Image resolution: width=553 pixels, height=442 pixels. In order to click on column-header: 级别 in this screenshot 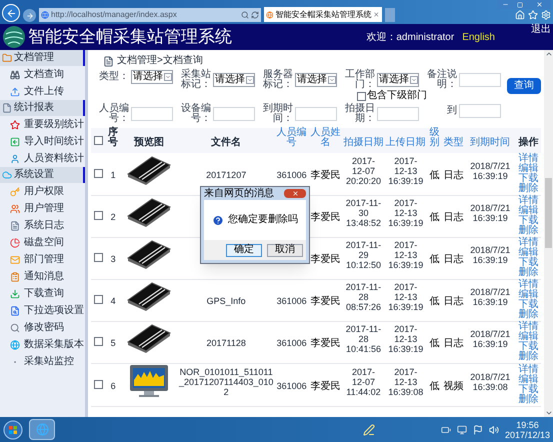, I will do `click(434, 138)`.